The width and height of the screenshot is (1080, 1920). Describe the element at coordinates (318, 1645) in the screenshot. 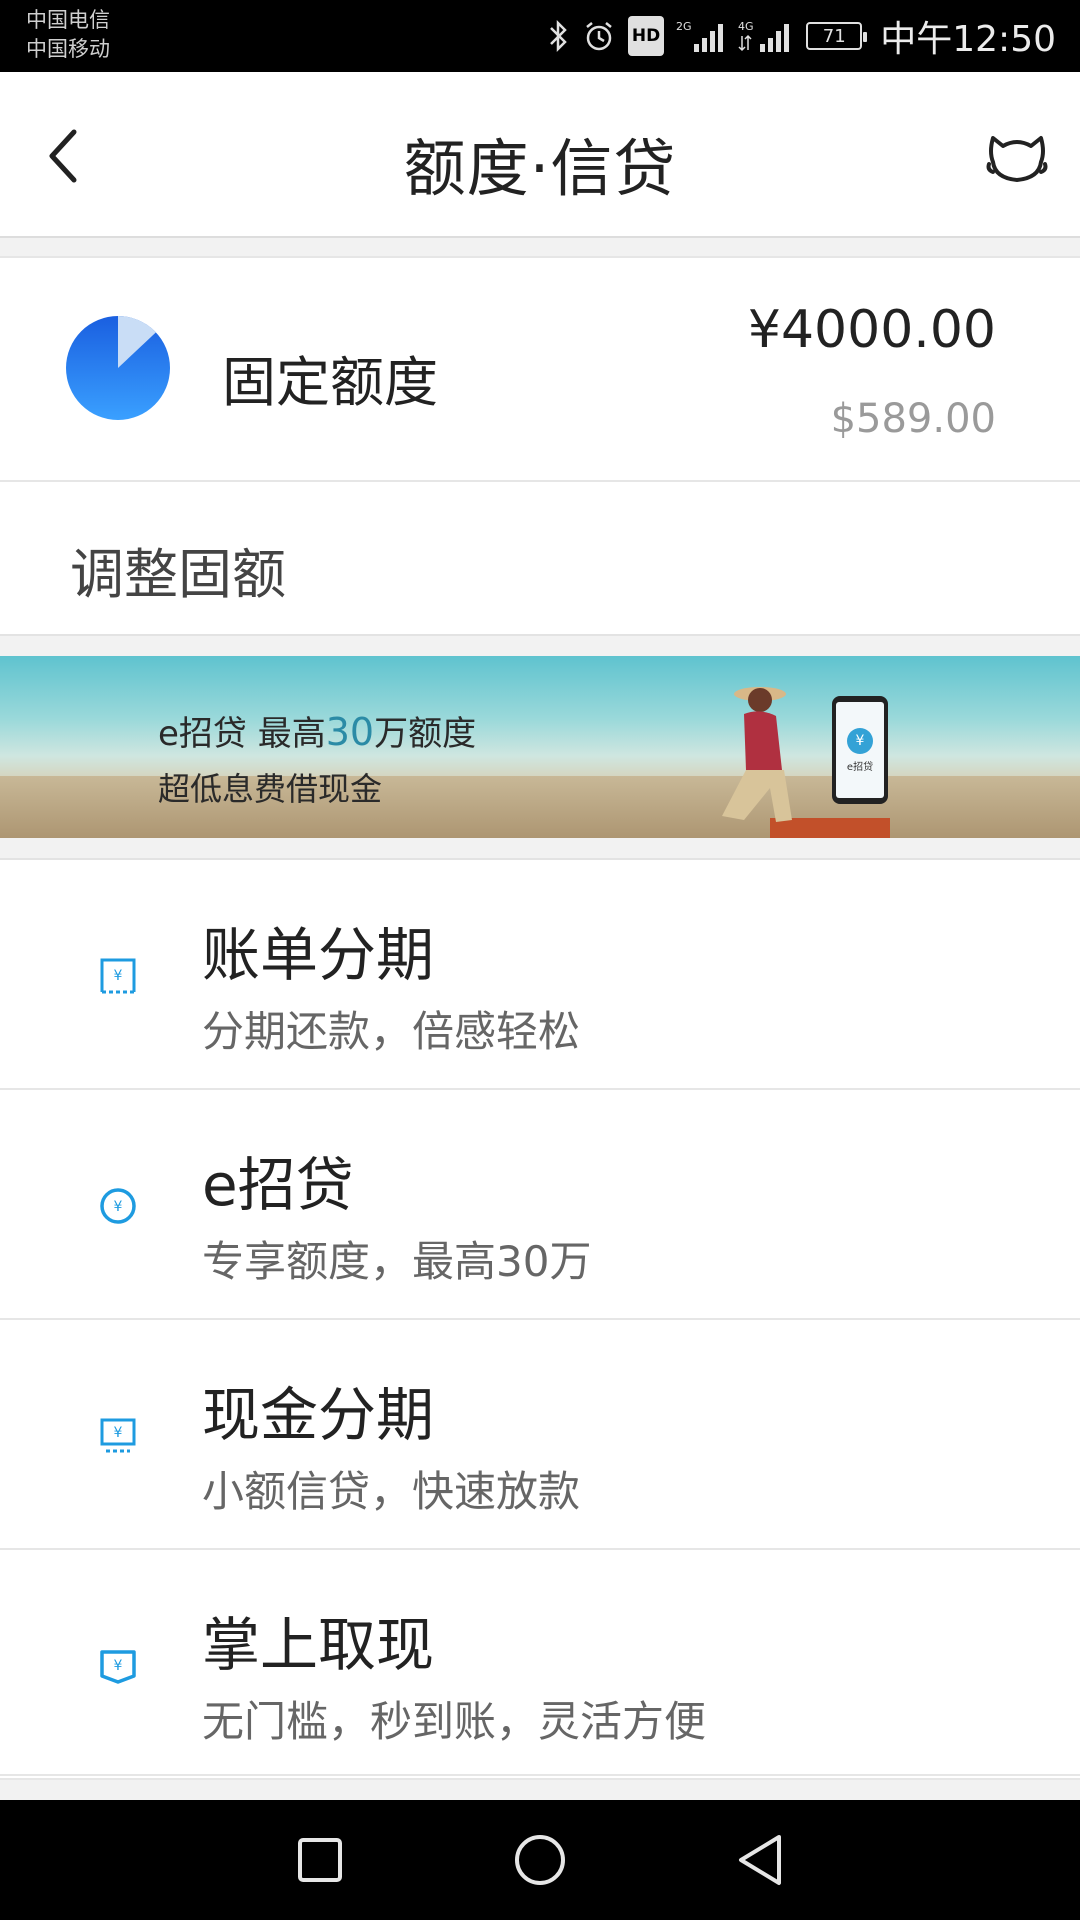

I see `service-title: 掌上取现` at that location.